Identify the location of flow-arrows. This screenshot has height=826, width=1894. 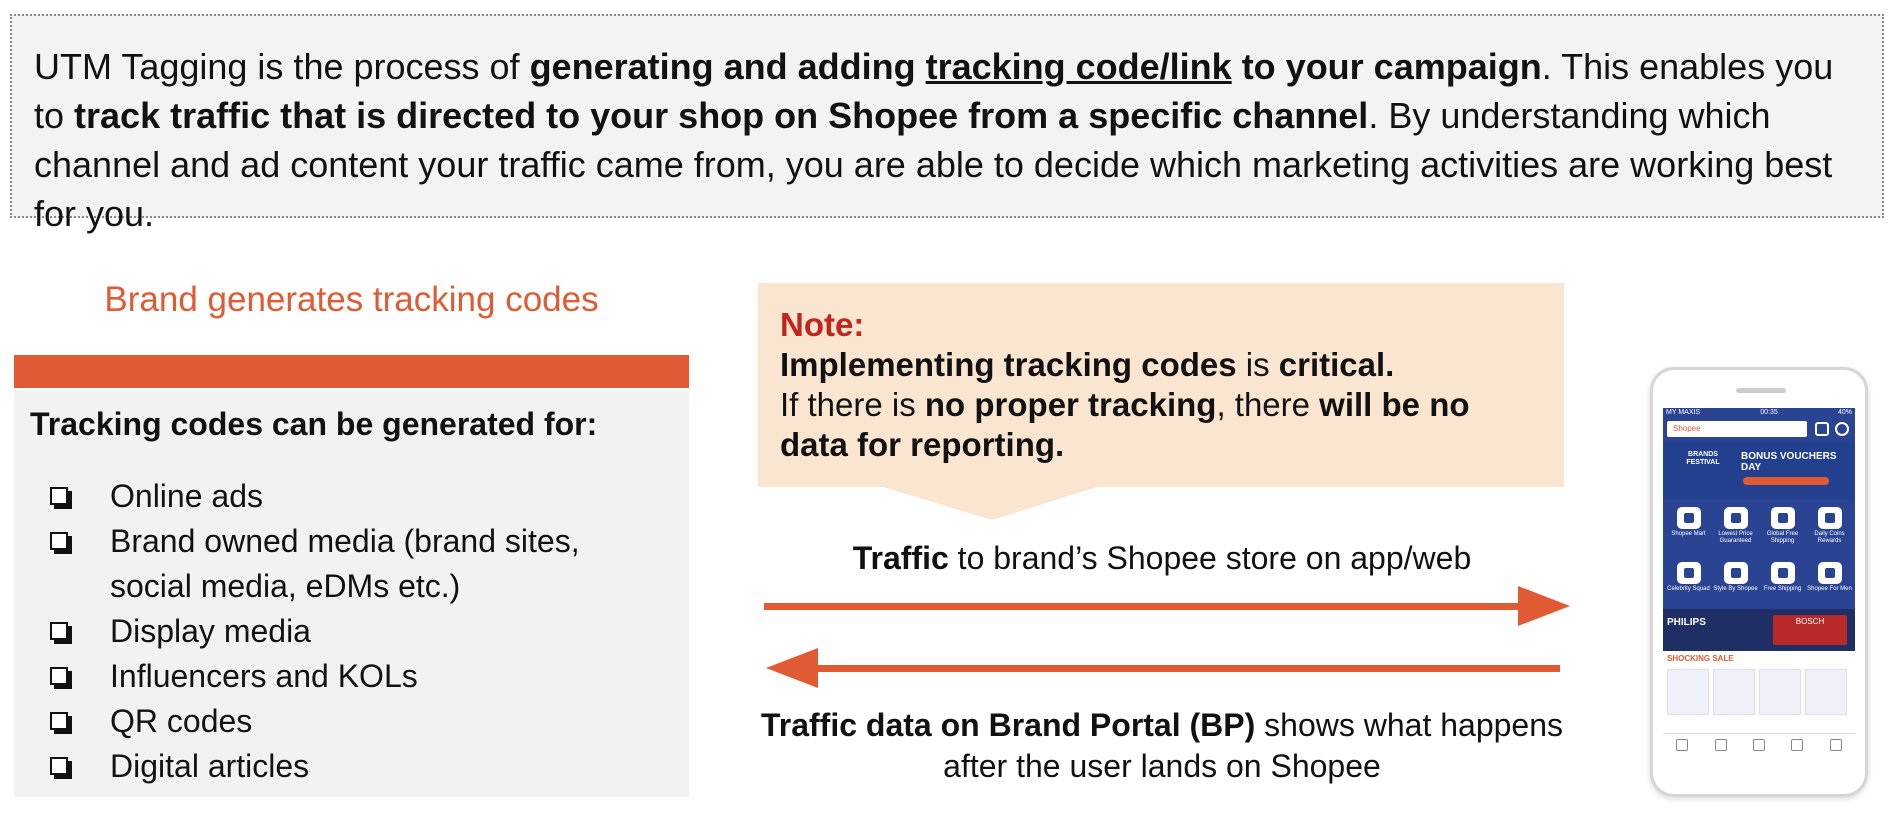
(1167, 637).